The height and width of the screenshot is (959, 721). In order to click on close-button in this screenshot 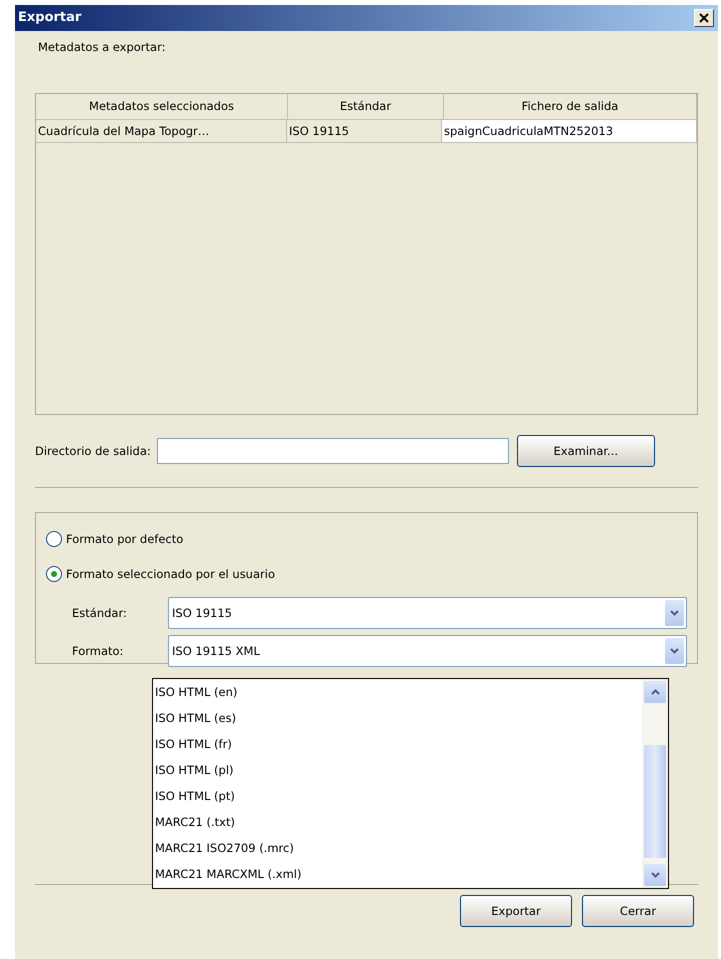, I will do `click(704, 18)`.